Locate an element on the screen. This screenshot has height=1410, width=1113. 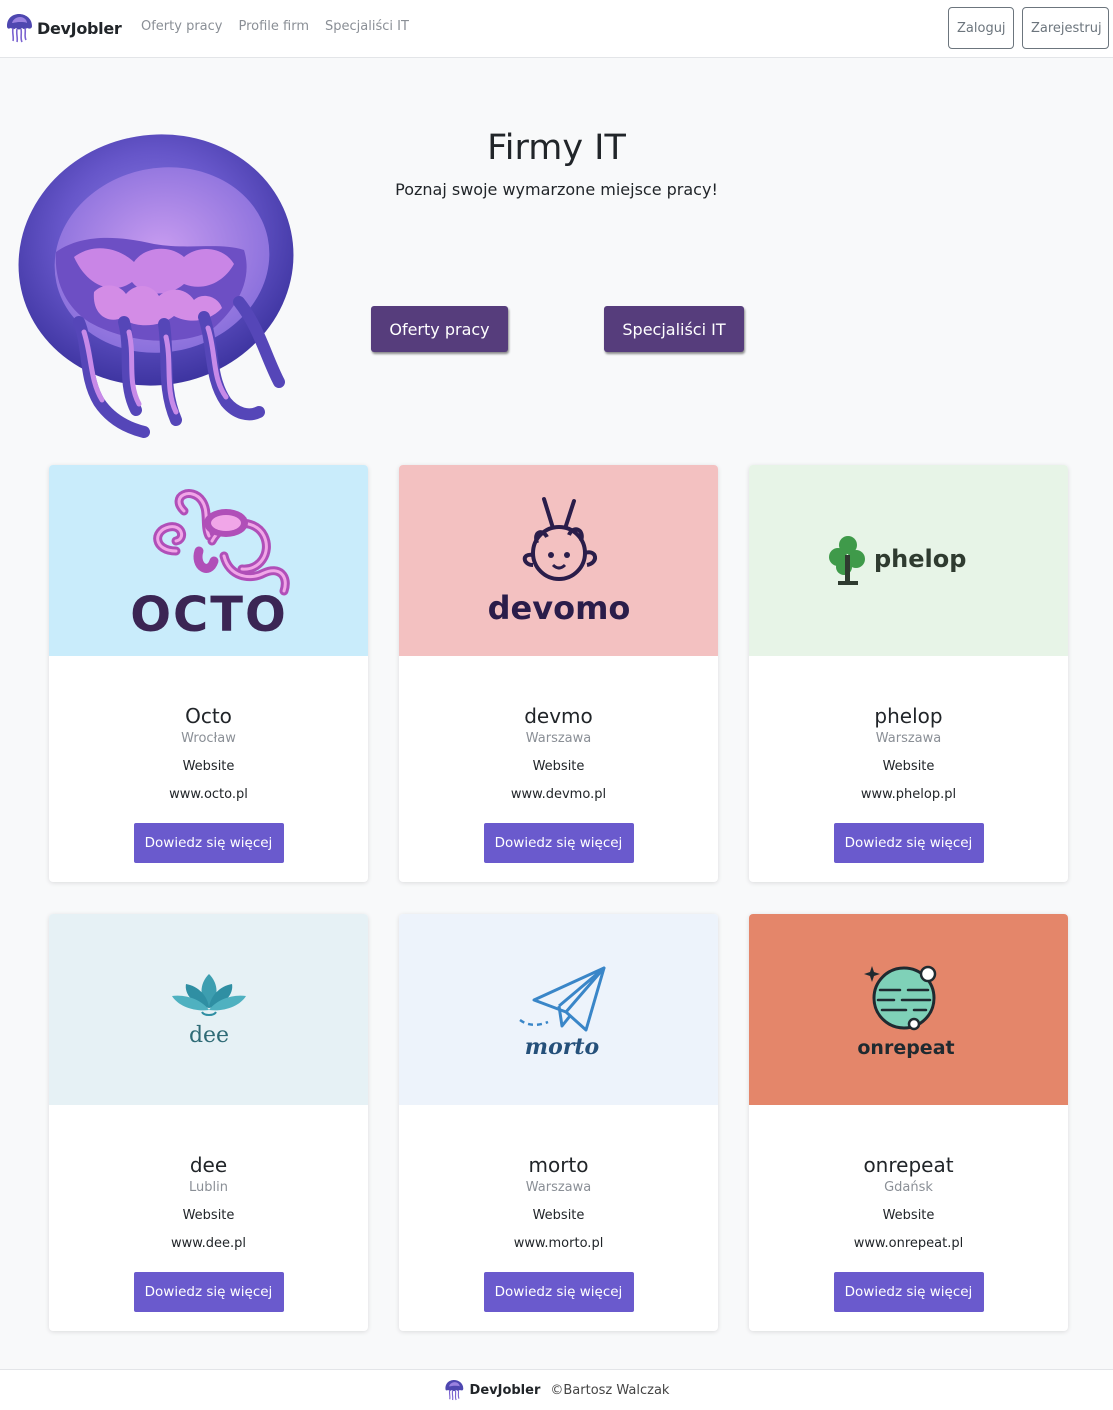
nav-link-job-offers: Oferty pracy is located at coordinates (181, 26).